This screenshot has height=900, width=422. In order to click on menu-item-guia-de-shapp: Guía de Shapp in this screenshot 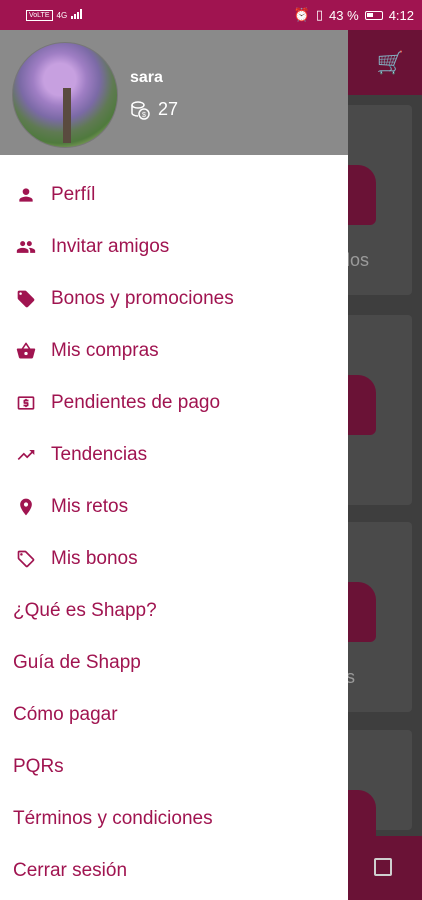, I will do `click(174, 663)`.